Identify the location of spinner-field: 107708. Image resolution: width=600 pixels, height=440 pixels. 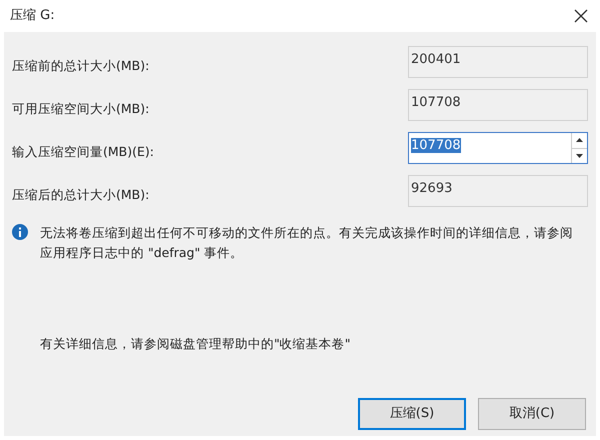
(498, 148).